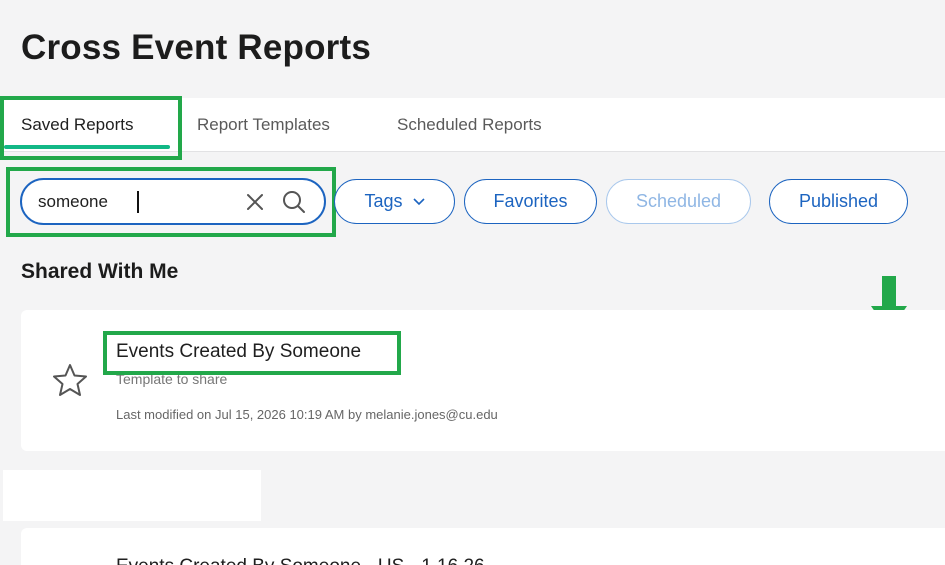 This screenshot has width=945, height=565. What do you see at coordinates (238, 352) in the screenshot?
I see `report-title: Events Created By Someone` at bounding box center [238, 352].